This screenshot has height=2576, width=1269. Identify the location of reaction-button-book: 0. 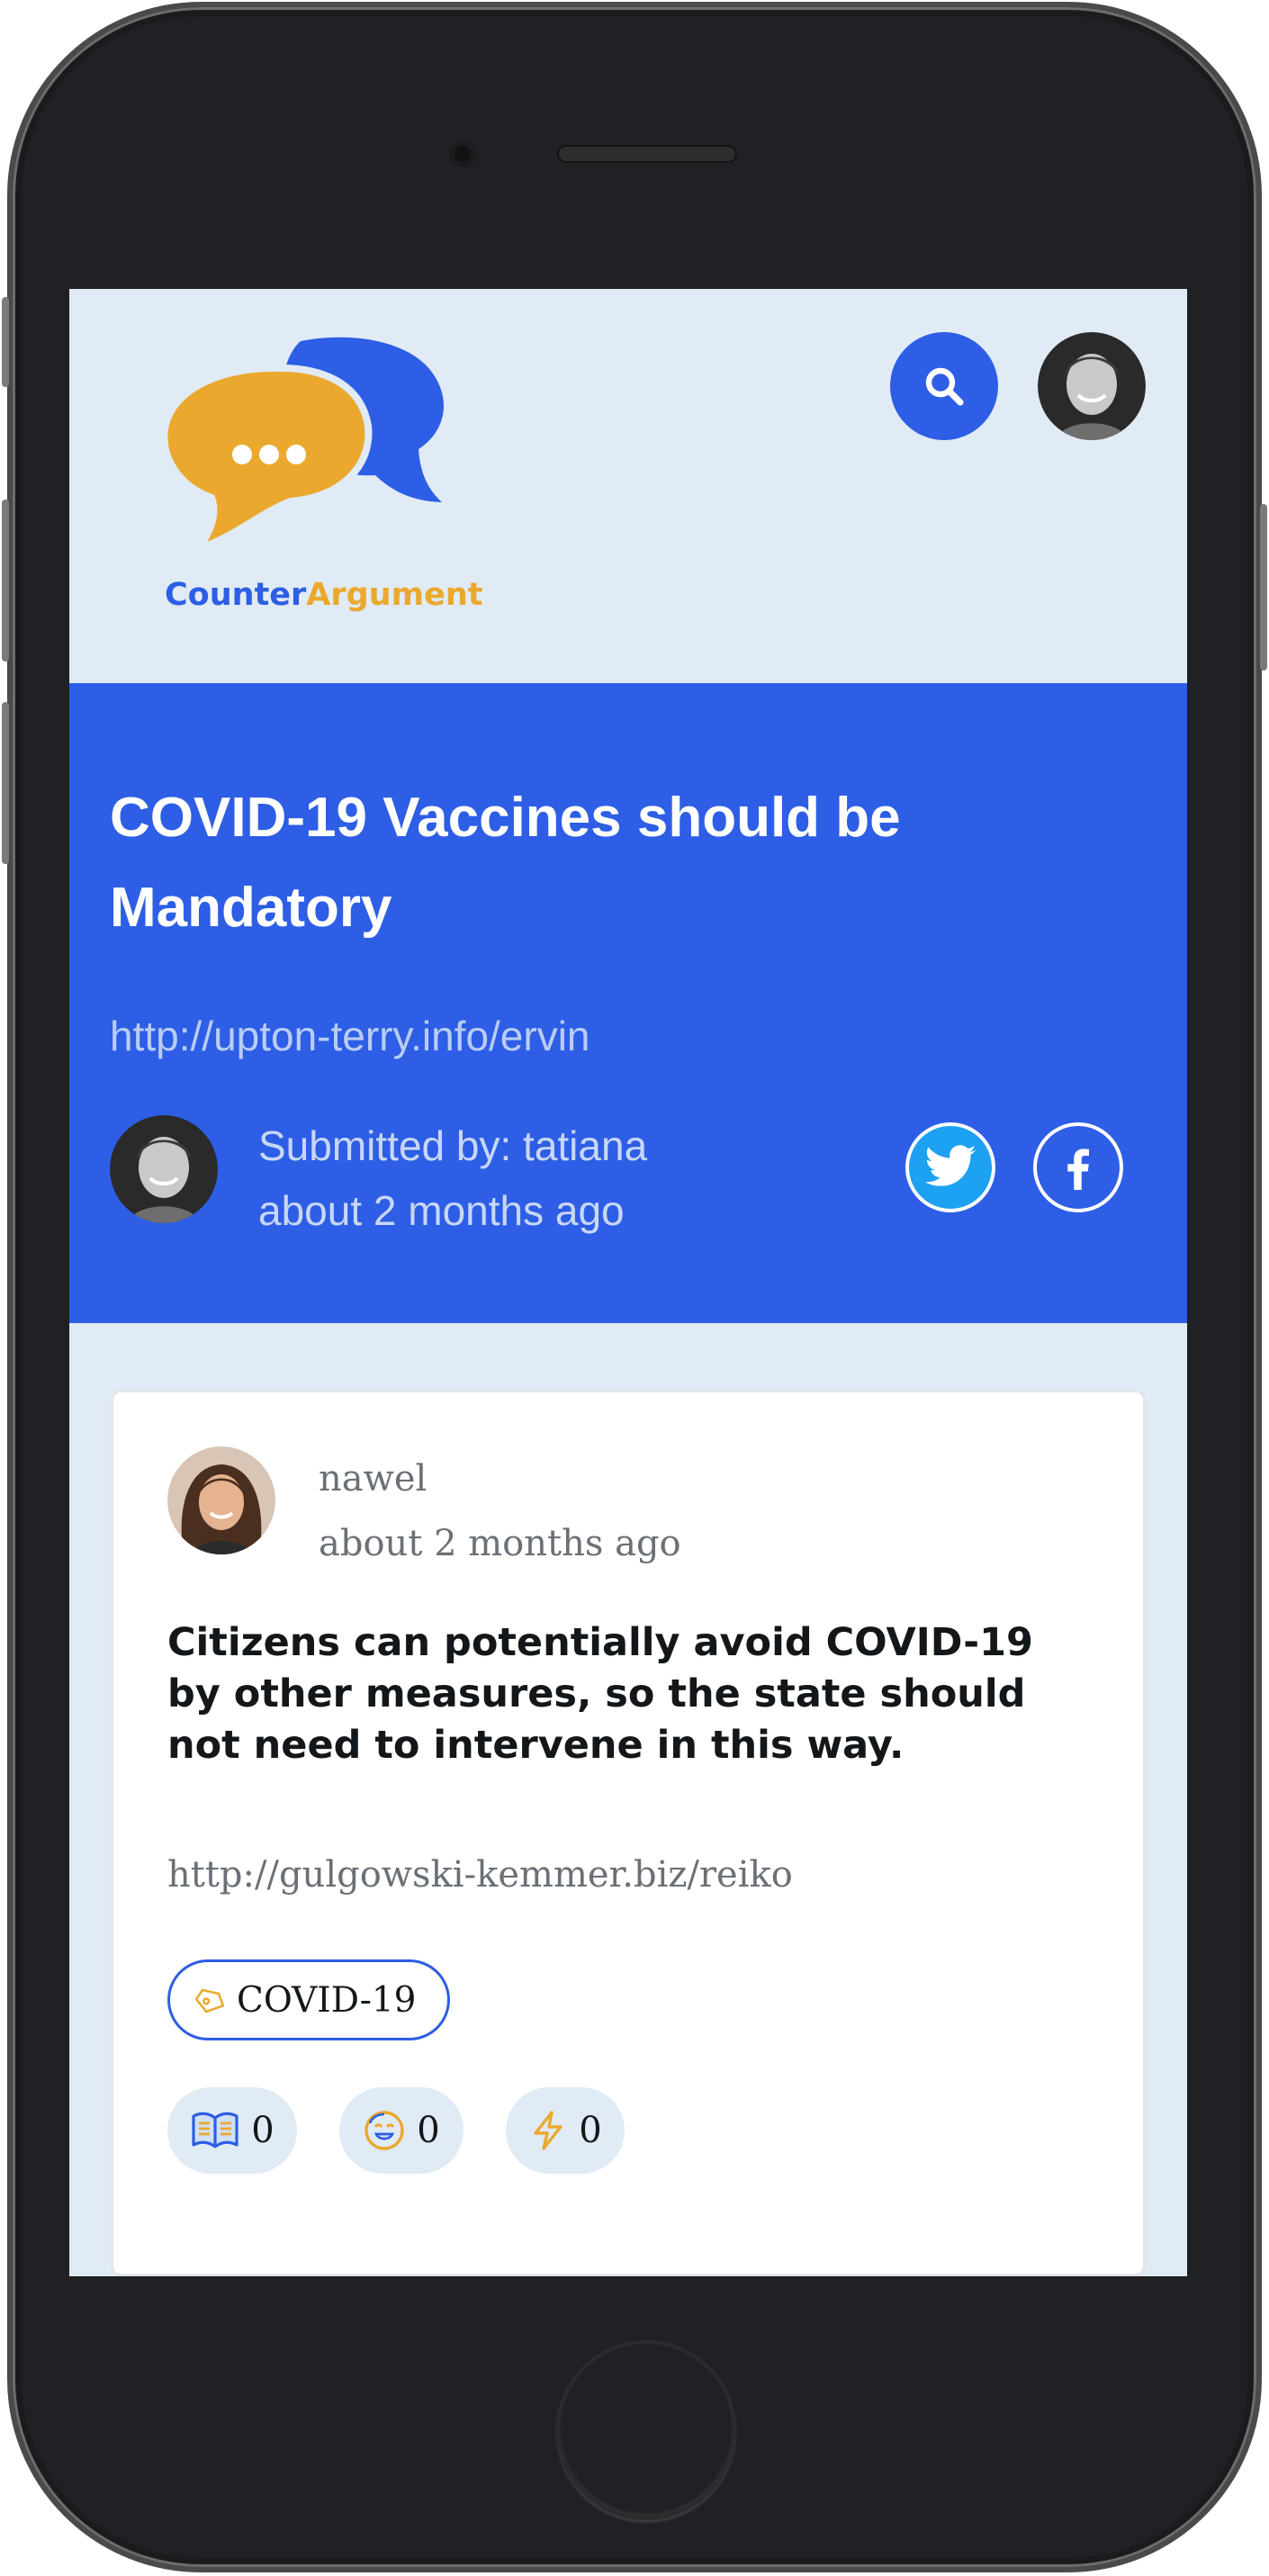
(232, 2130).